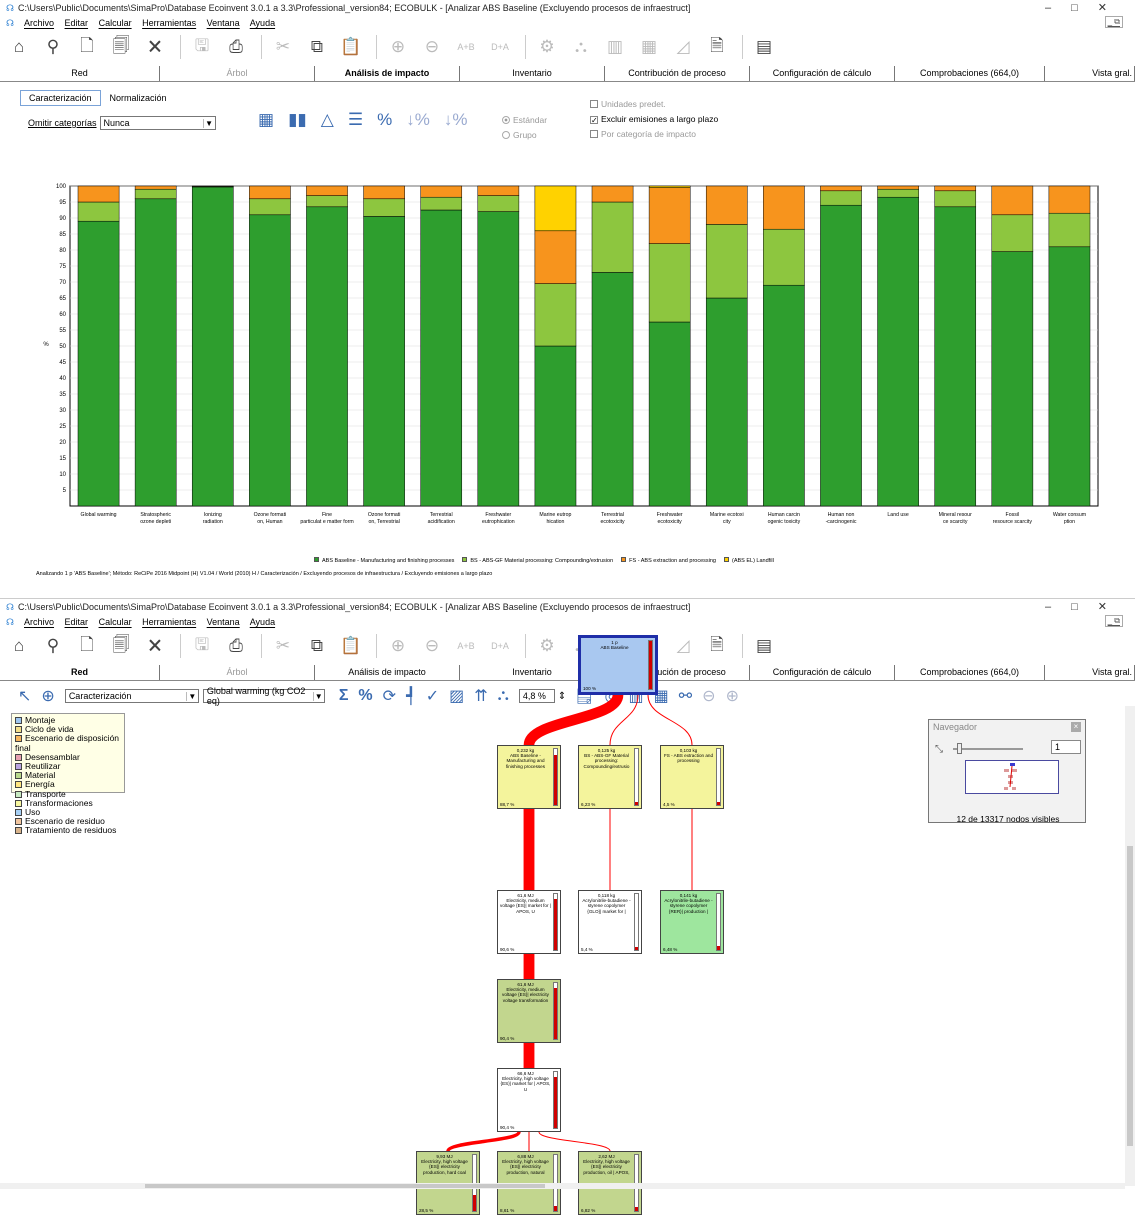 Image resolution: width=1135 pixels, height=1215 pixels. What do you see at coordinates (77, 23) in the screenshot?
I see `menu-editar: Editar` at bounding box center [77, 23].